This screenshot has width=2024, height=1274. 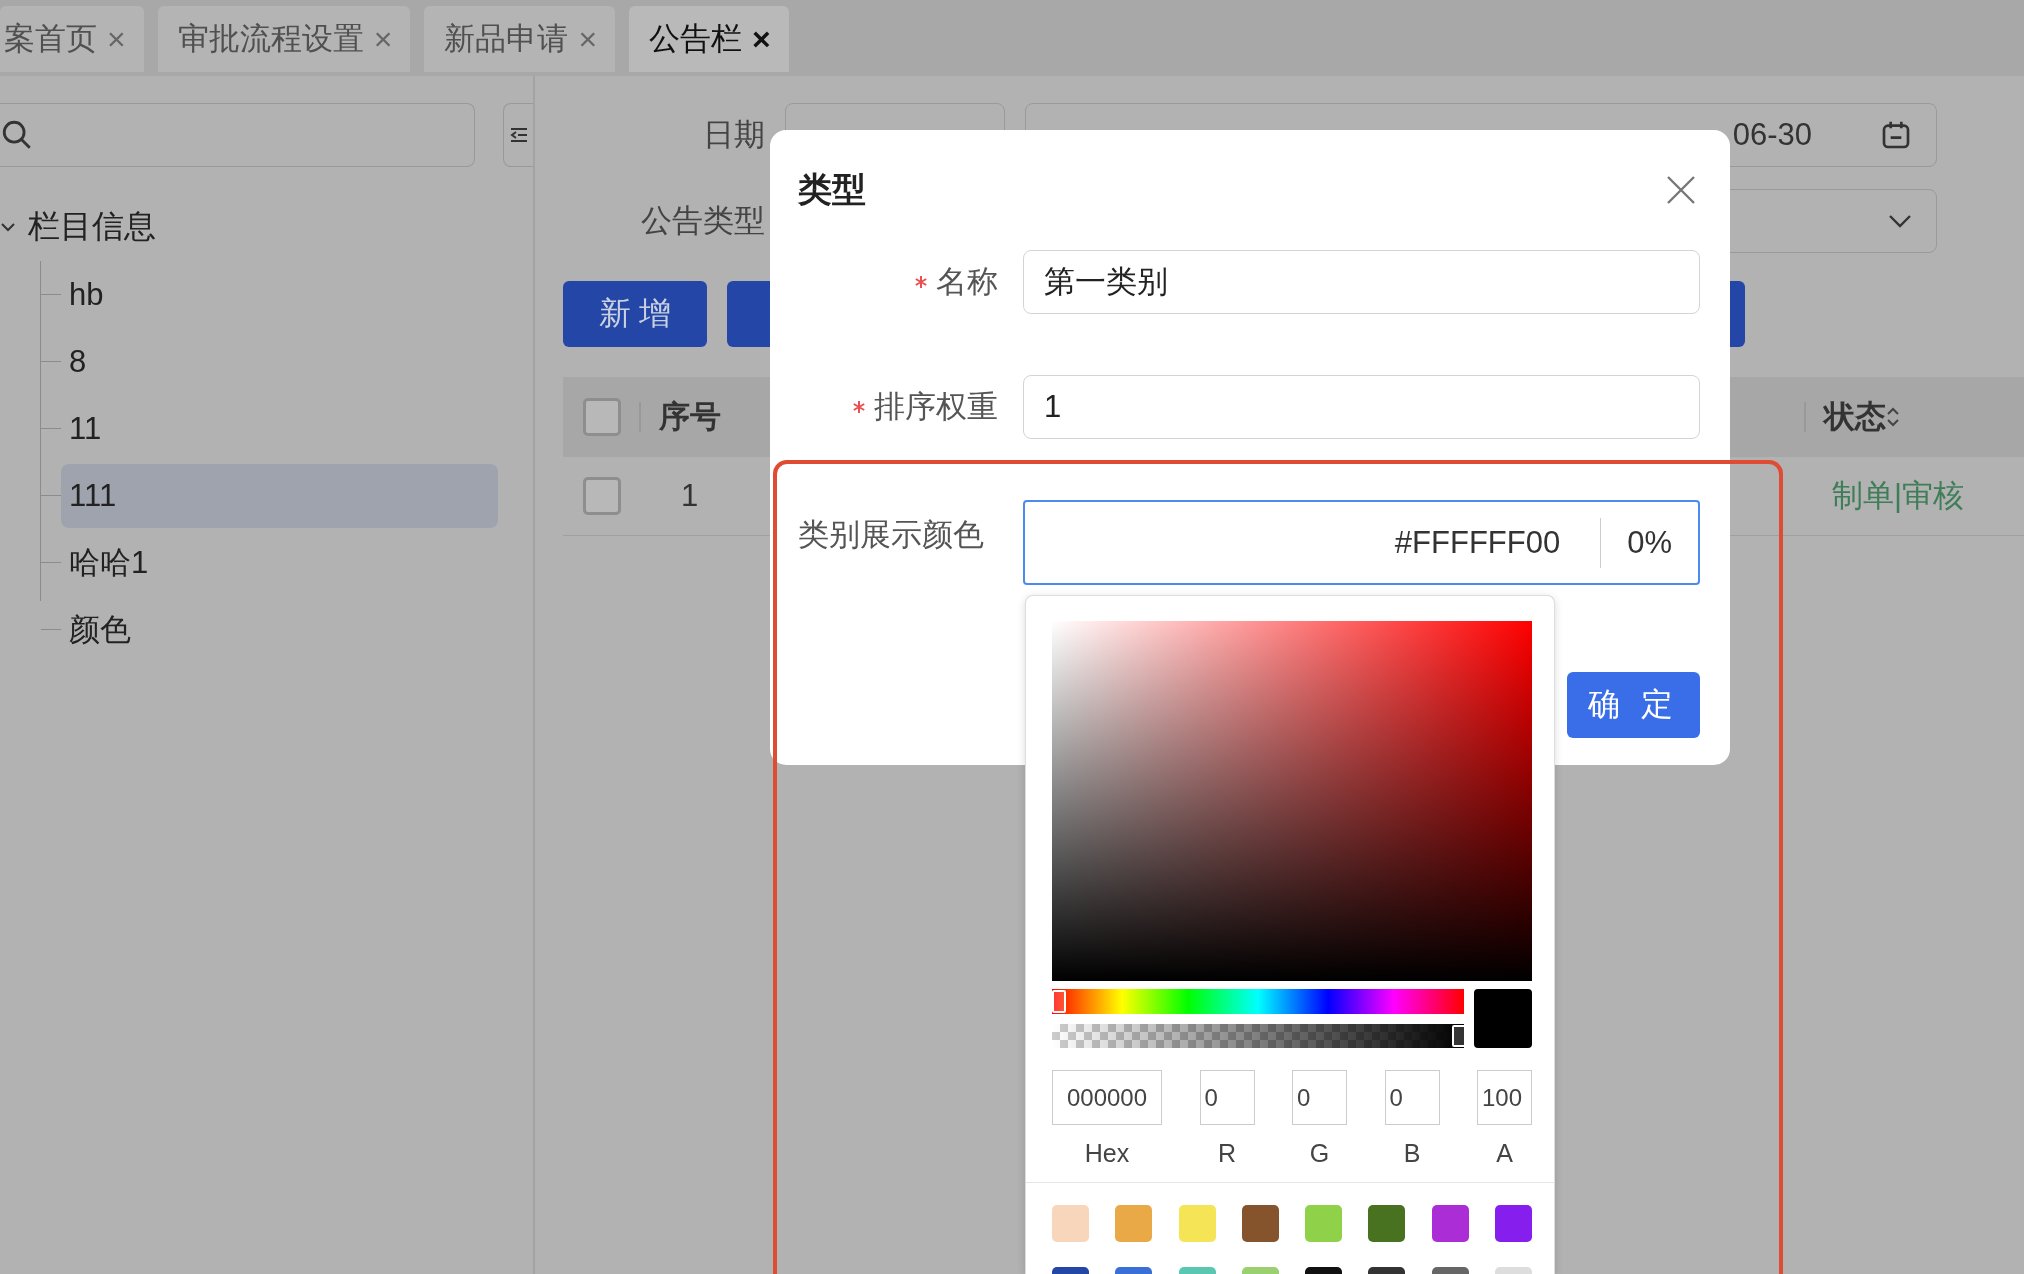 What do you see at coordinates (1897, 496) in the screenshot?
I see `status-text: 制单|审核` at bounding box center [1897, 496].